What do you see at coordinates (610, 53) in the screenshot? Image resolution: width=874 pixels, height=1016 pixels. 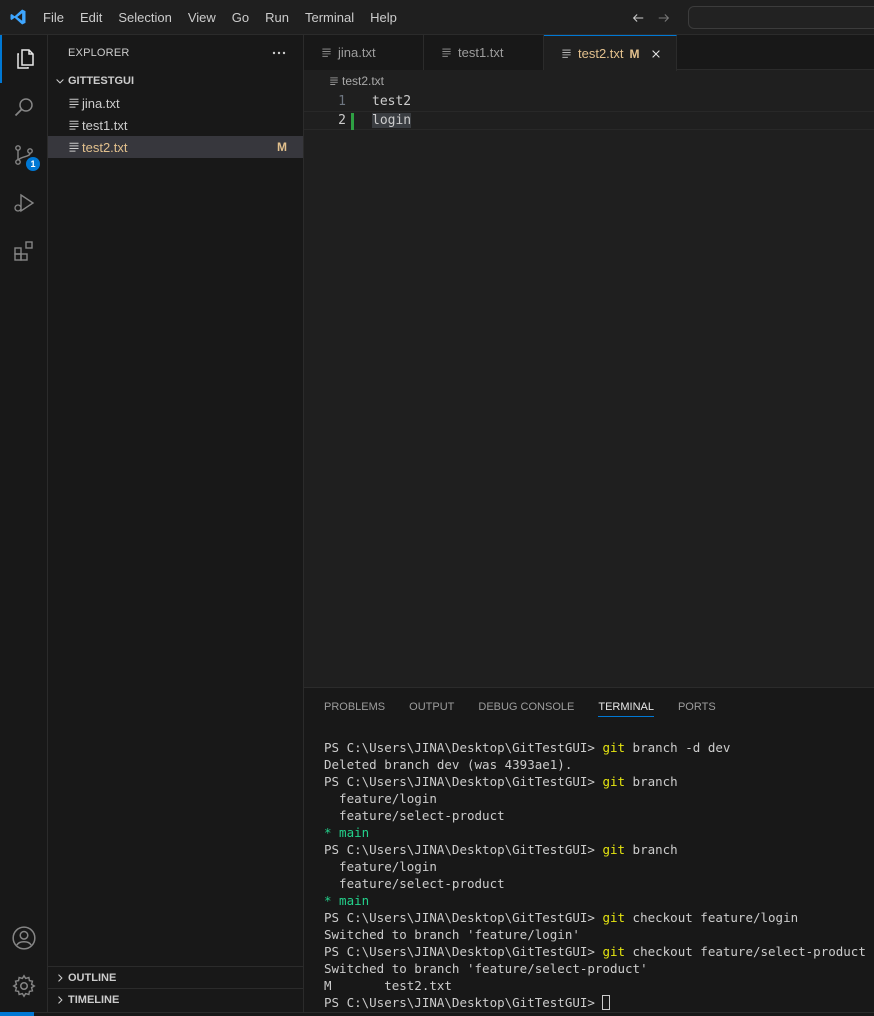 I see `tab-test2: test2.txt M` at bounding box center [610, 53].